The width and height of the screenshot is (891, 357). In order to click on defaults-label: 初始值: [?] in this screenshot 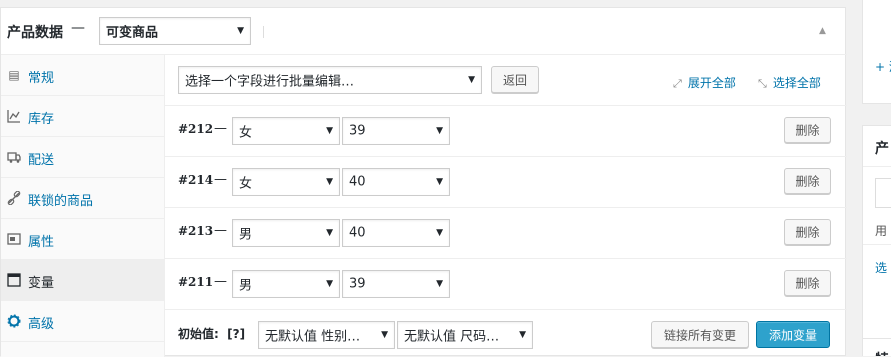, I will do `click(212, 334)`.